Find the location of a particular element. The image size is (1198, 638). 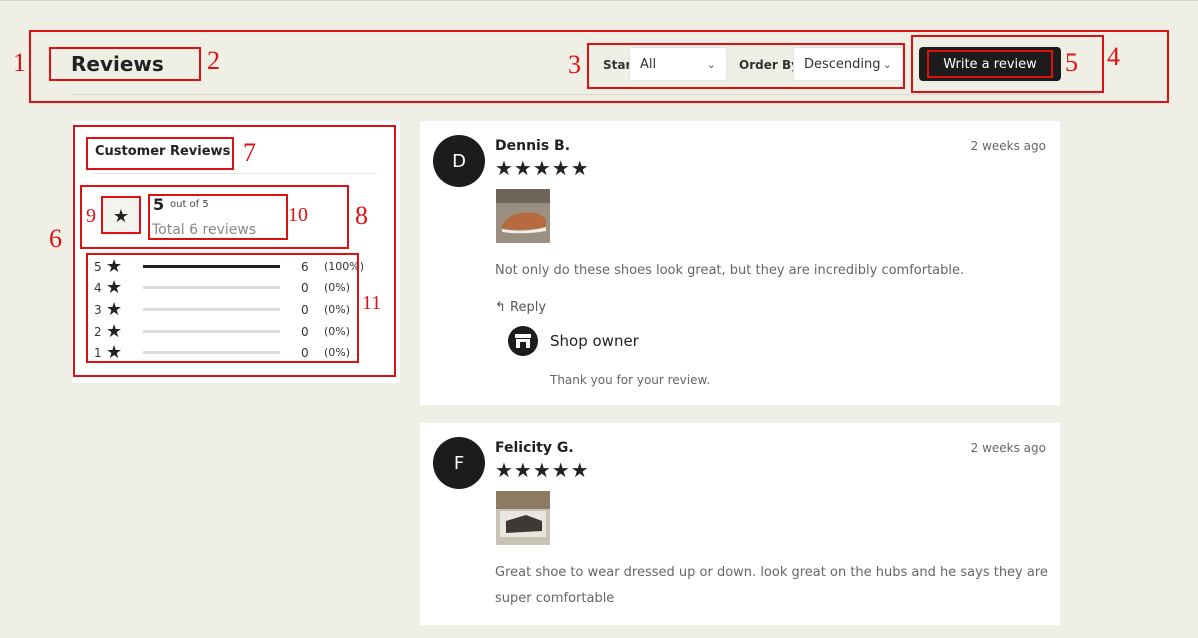

annotation-label-8: 8 is located at coordinates (361, 215).